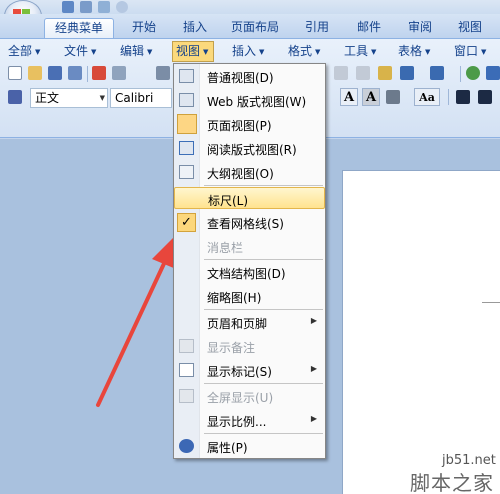  Describe the element at coordinates (463, 97) in the screenshot. I see `align-left-icon` at that location.